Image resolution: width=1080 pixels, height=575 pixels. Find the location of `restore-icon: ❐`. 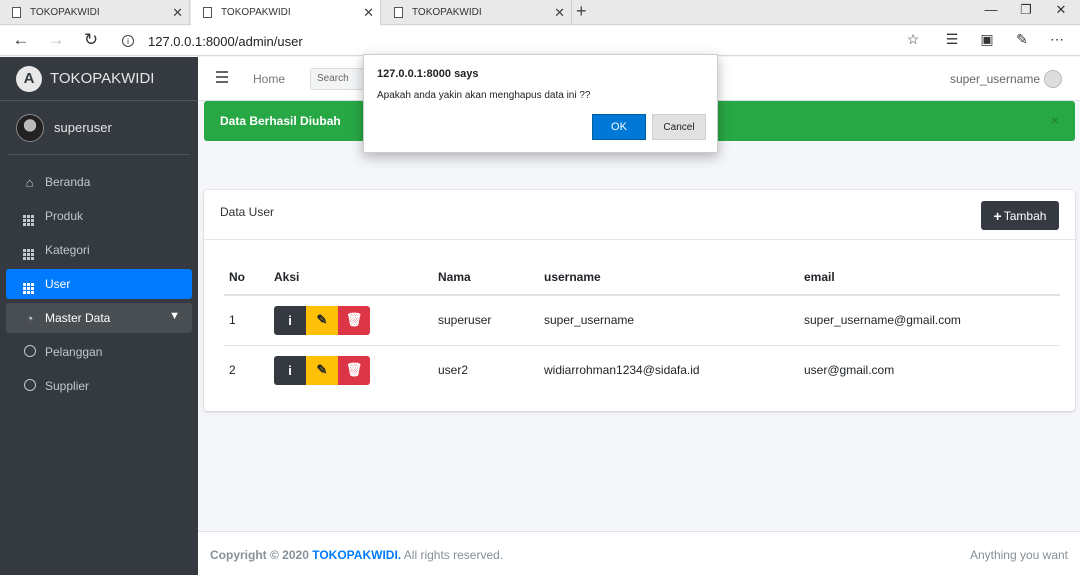

restore-icon: ❐ is located at coordinates (1026, 10).